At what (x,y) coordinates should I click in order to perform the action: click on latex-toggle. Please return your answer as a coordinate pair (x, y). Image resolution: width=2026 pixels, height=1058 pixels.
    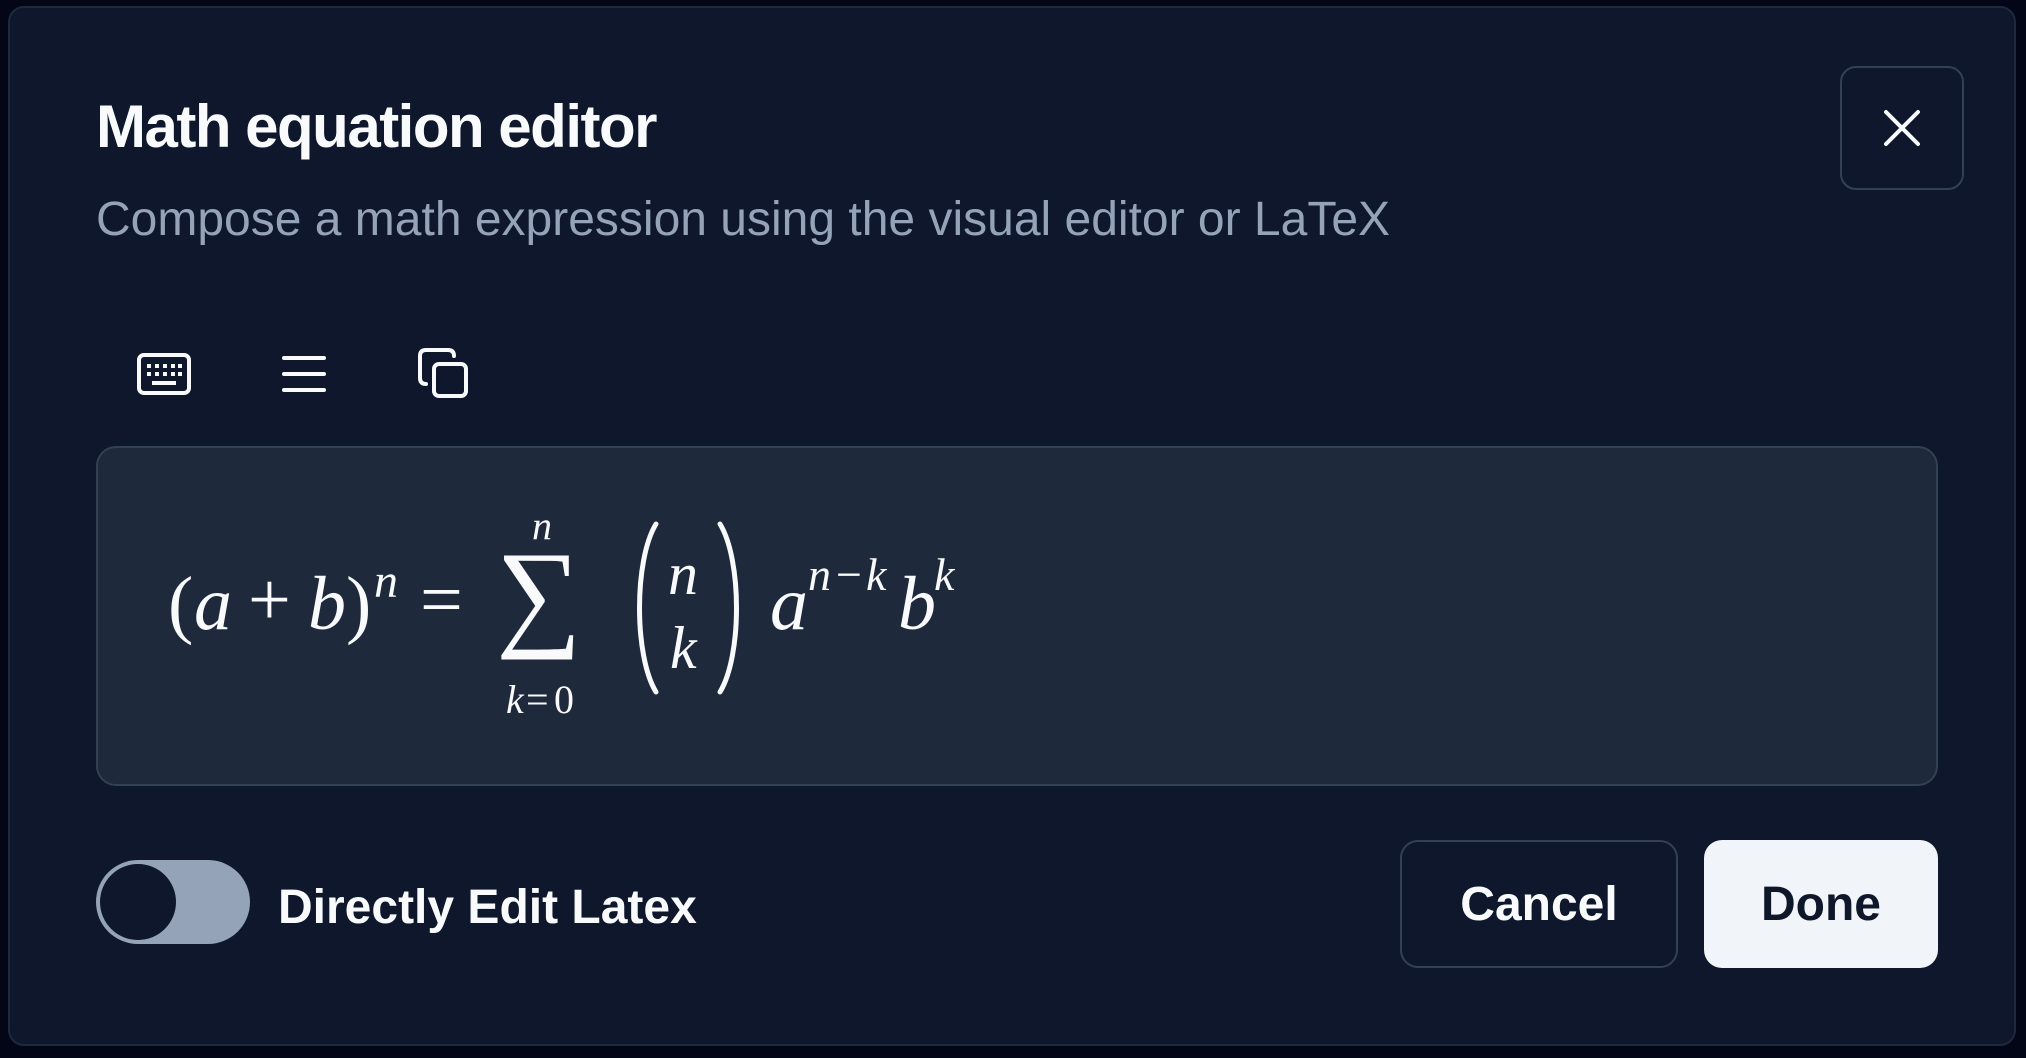
    Looking at the image, I should click on (173, 902).